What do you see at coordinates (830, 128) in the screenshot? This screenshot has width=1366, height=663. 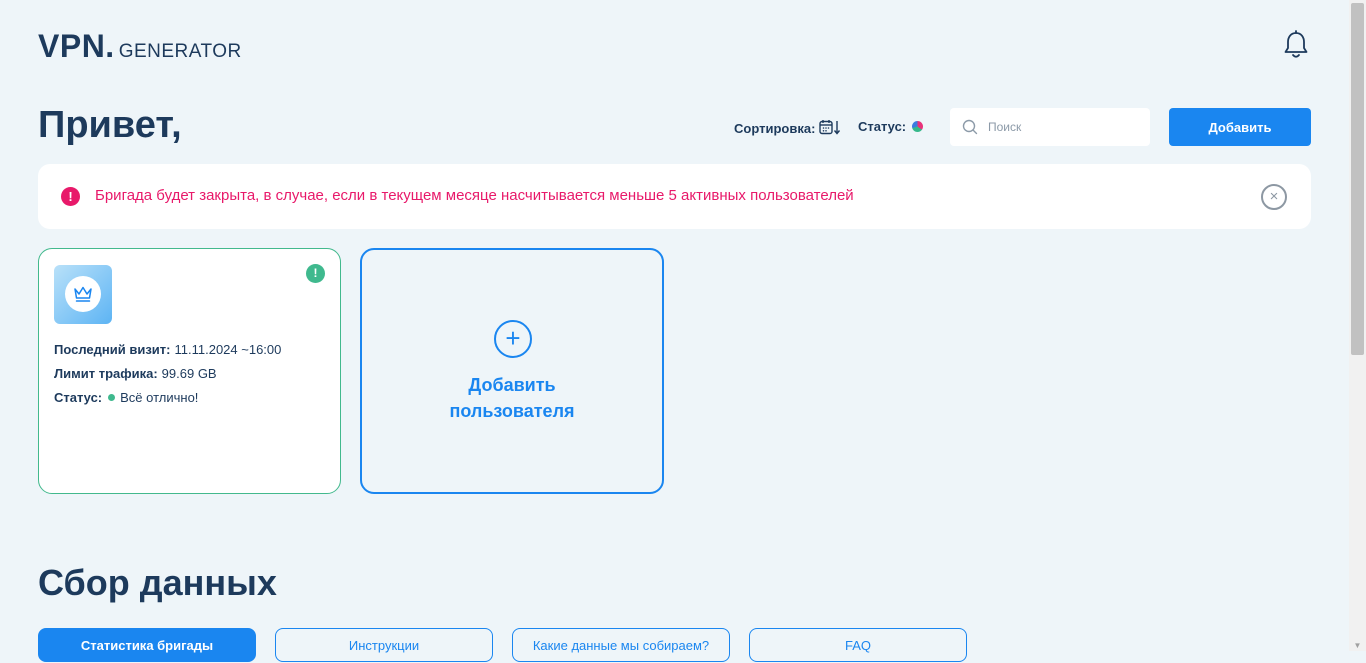 I see `calendar-sort-icon` at bounding box center [830, 128].